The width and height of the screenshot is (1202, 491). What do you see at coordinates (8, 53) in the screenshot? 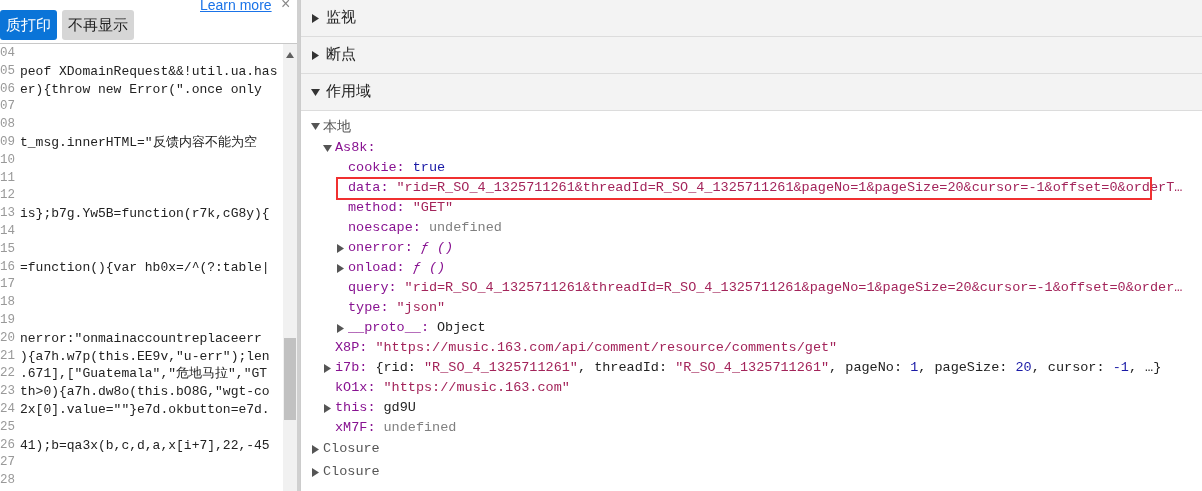
I see `line-number: 04` at bounding box center [8, 53].